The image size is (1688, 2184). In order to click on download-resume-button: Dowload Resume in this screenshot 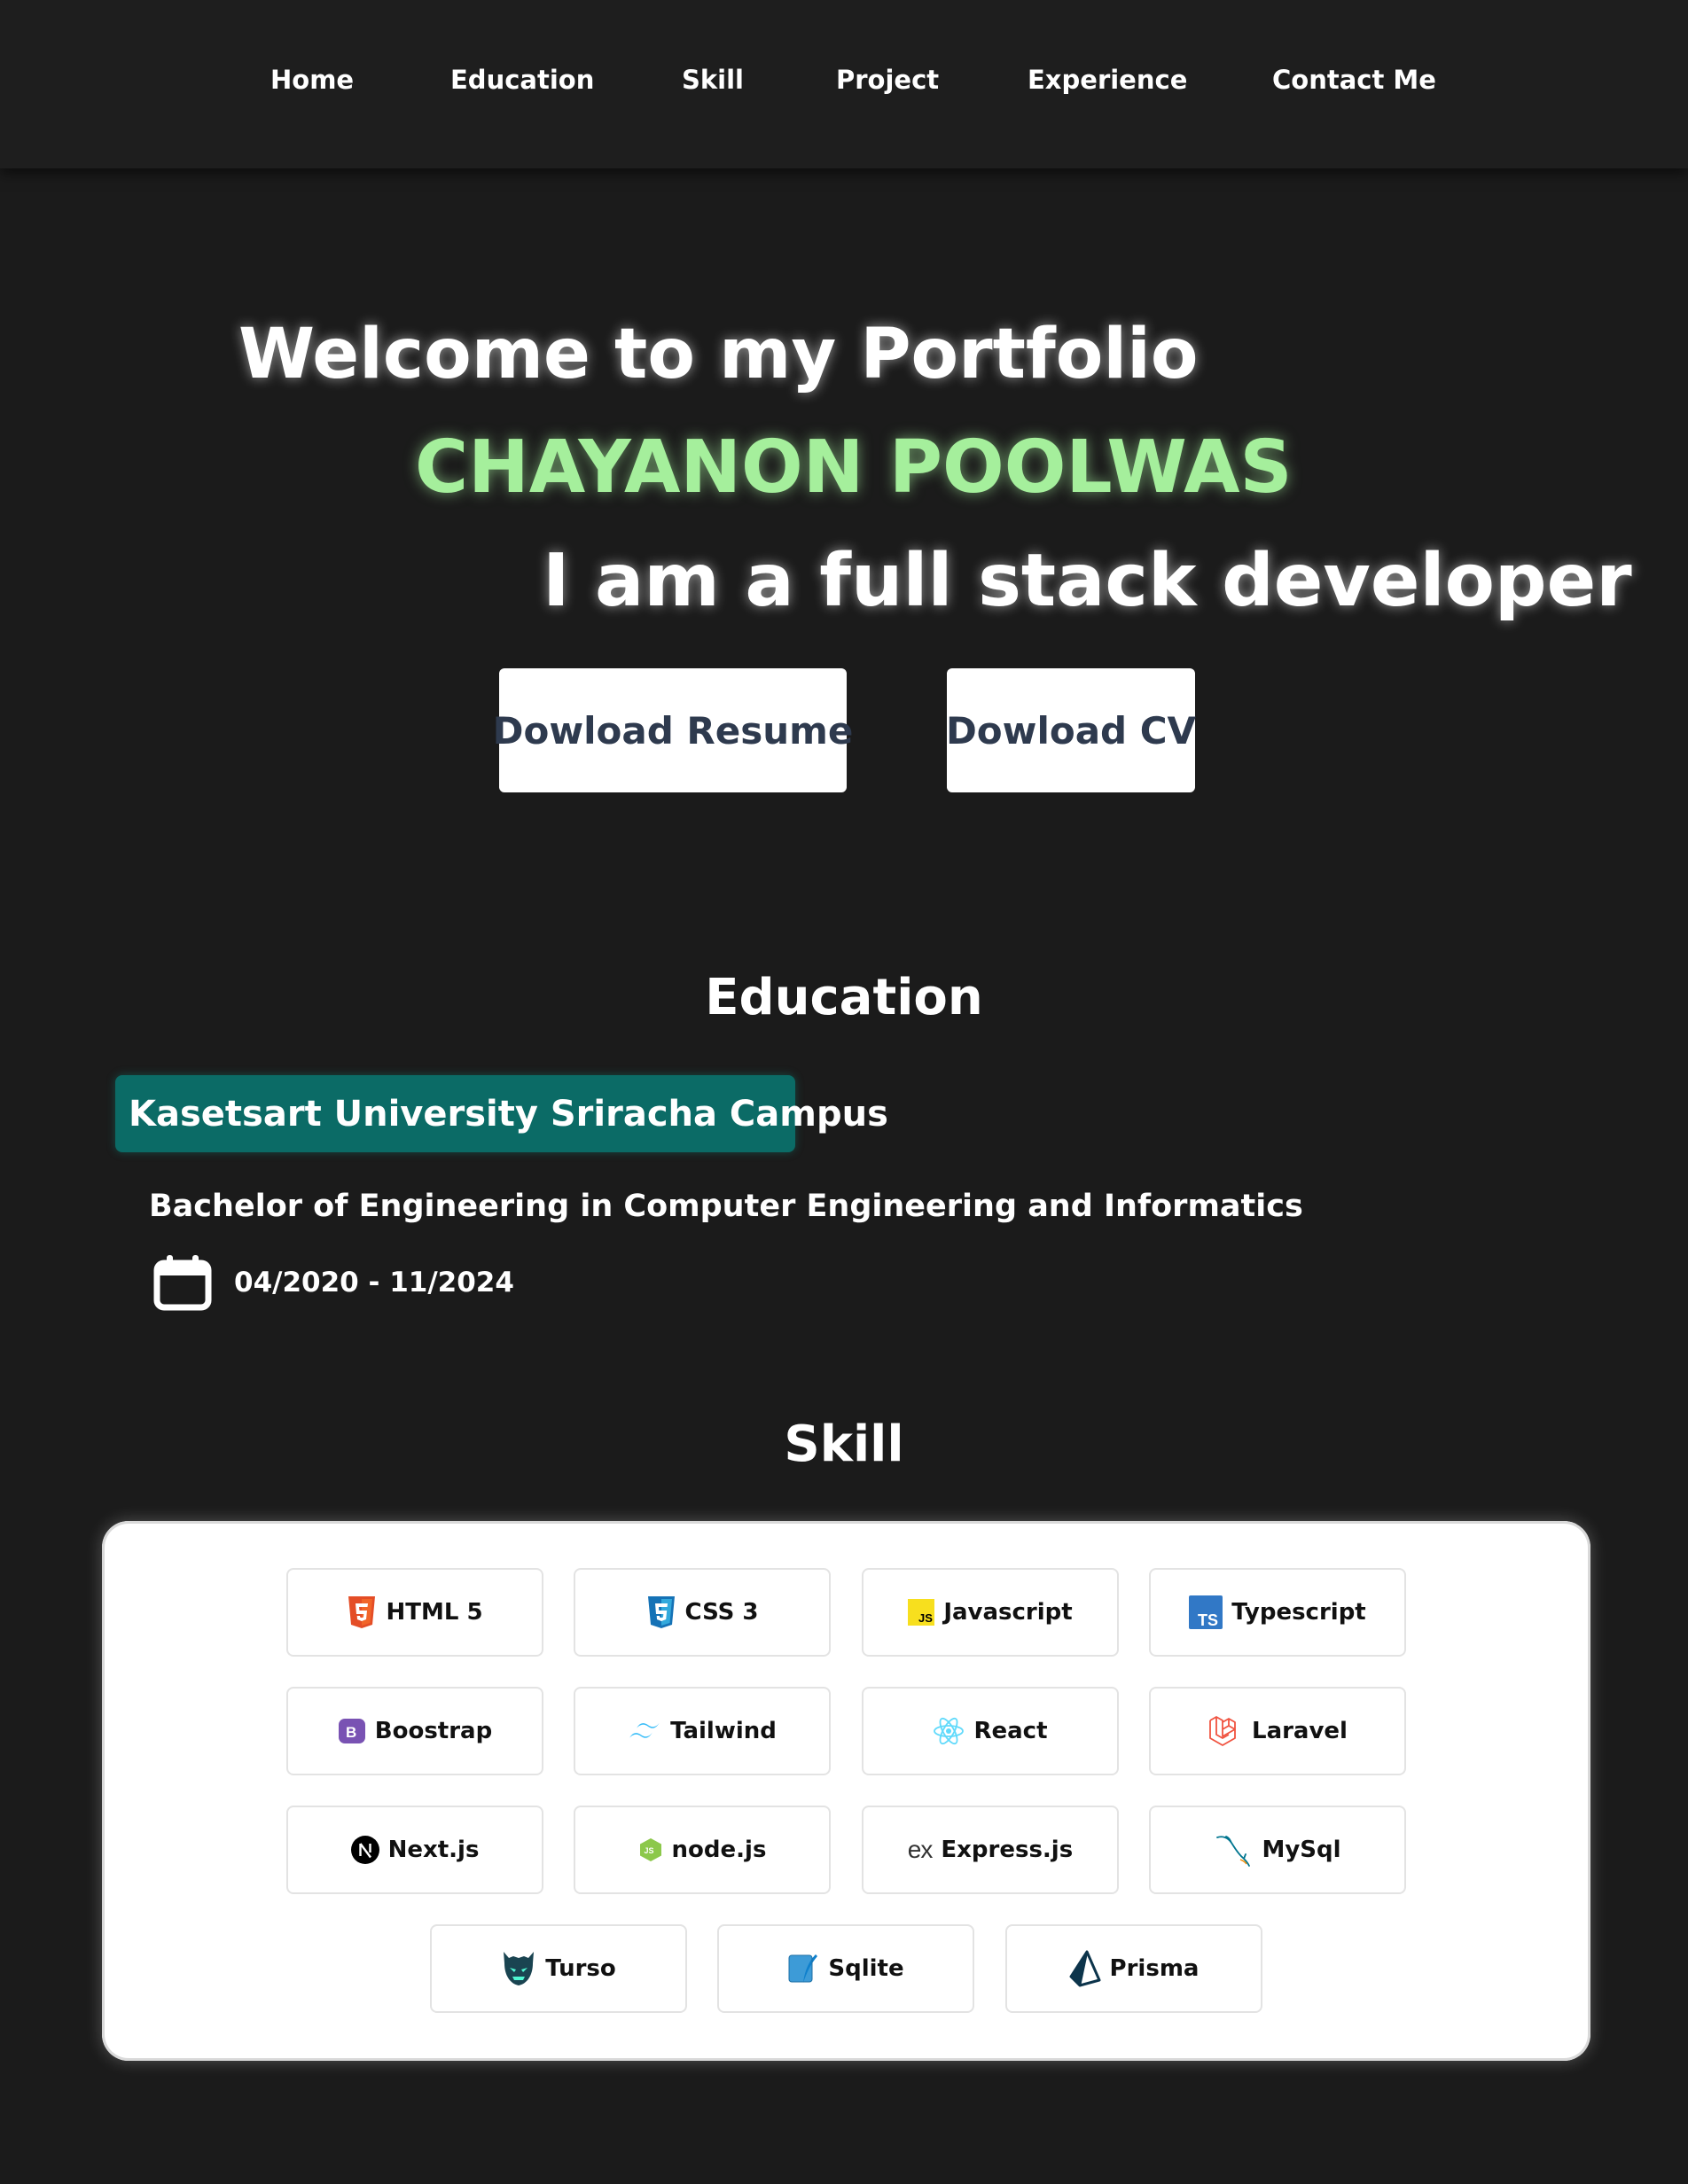, I will do `click(673, 730)`.